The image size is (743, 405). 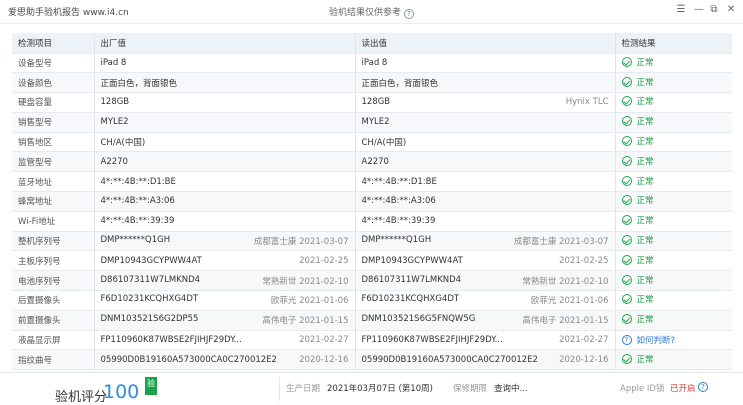 What do you see at coordinates (149, 319) in the screenshot?
I see `factory-value: DNM103521S6G2DP55` at bounding box center [149, 319].